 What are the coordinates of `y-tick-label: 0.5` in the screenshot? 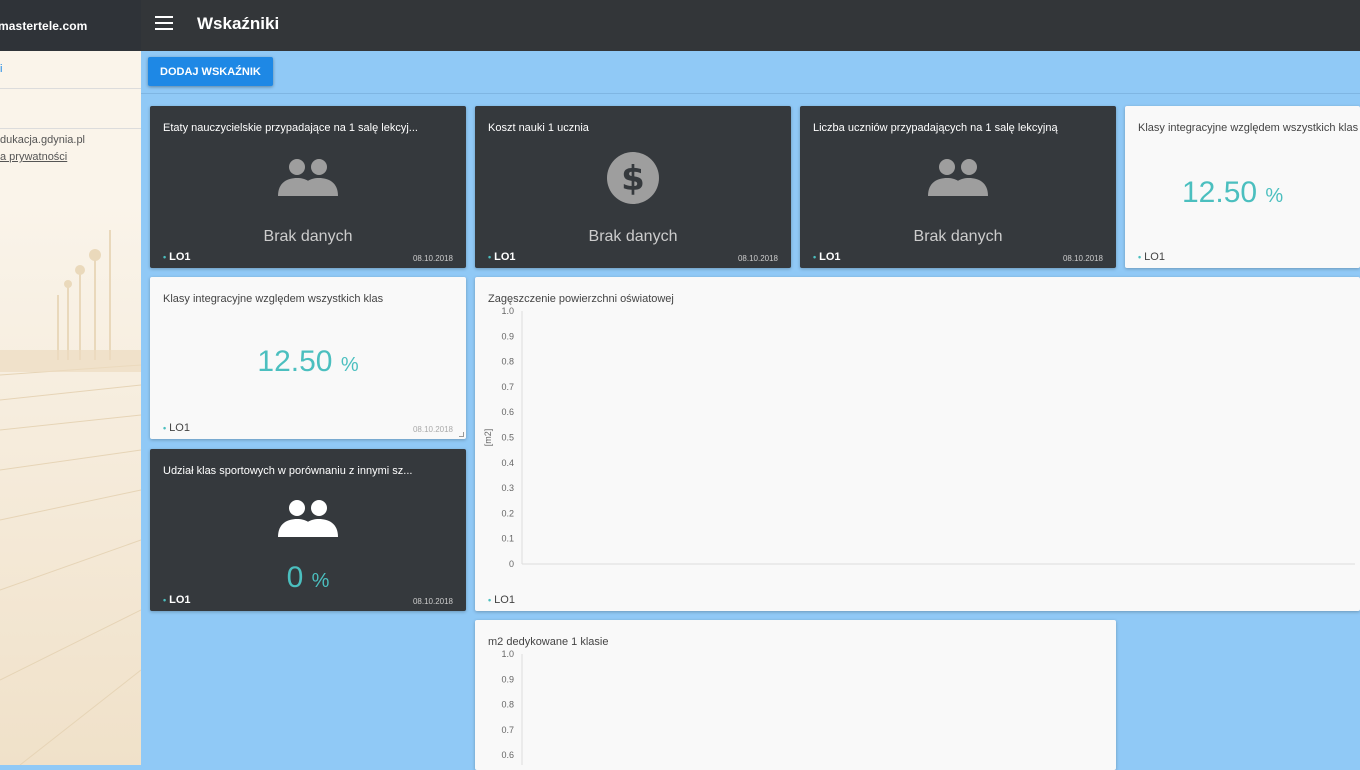 It's located at (507, 438).